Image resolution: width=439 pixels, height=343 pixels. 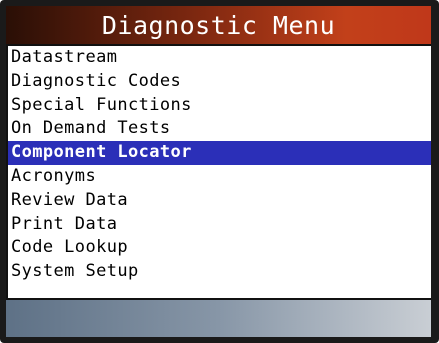 What do you see at coordinates (218, 317) in the screenshot?
I see `bottom-status-bar` at bounding box center [218, 317].